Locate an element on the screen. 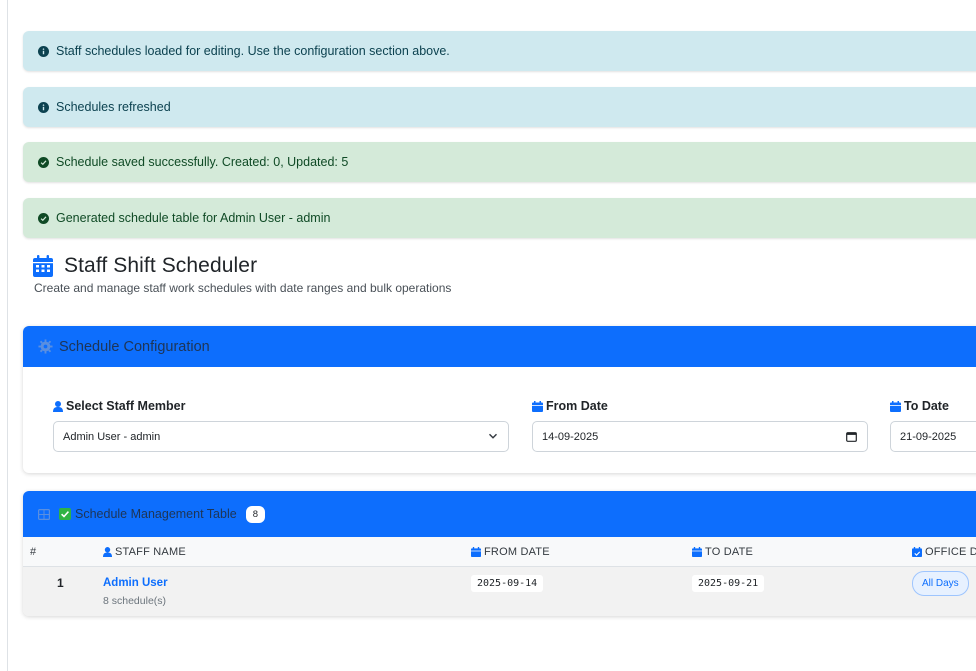  staff-name-link: Admin User is located at coordinates (135, 583).